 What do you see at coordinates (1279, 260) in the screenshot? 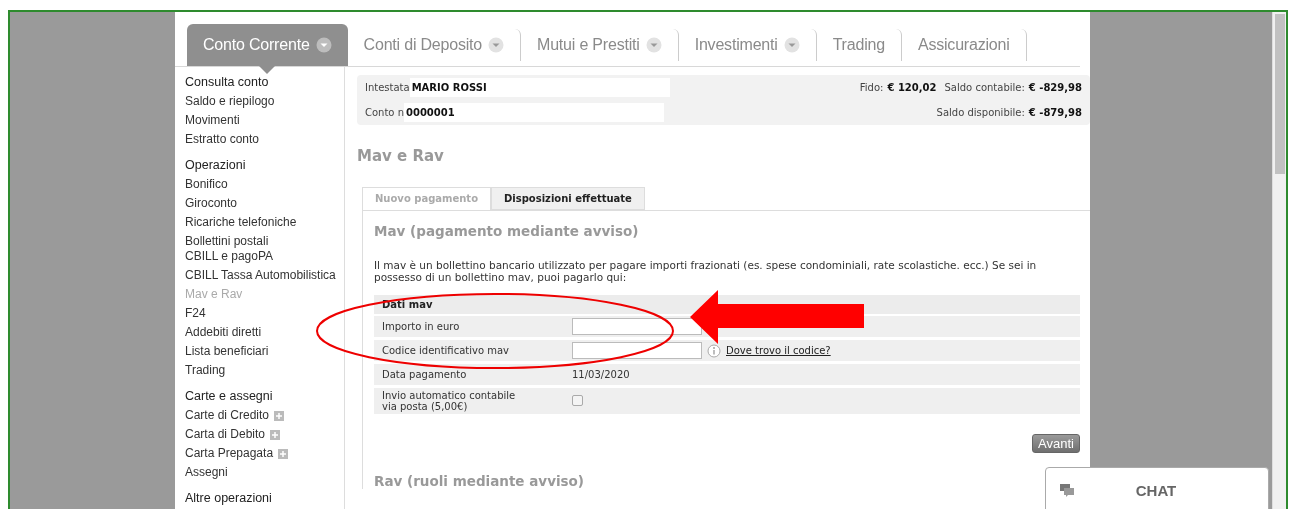
I see `scrollbar` at bounding box center [1279, 260].